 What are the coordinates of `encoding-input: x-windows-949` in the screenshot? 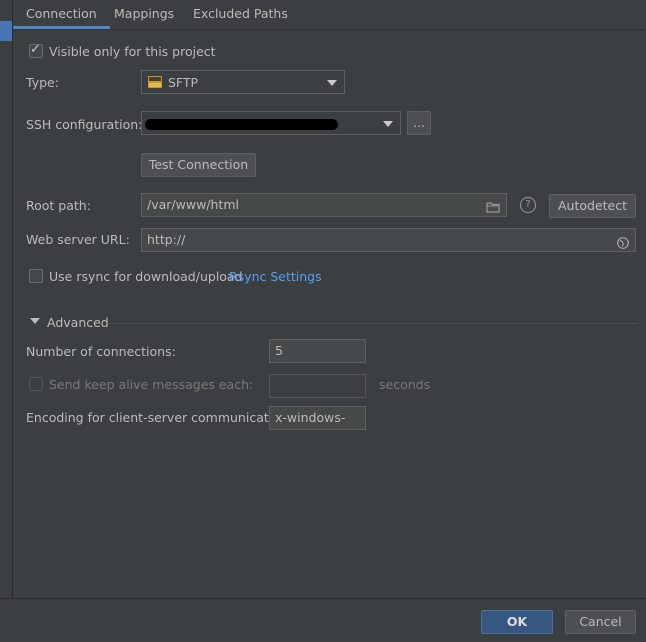 It's located at (317, 418).